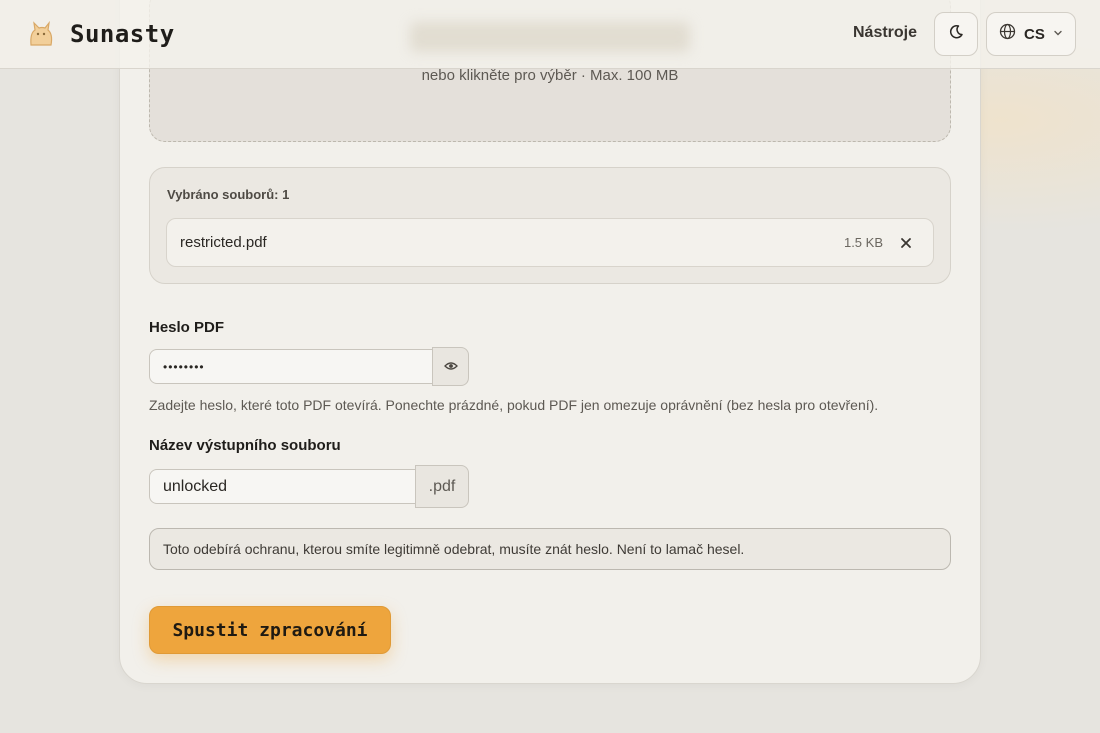  What do you see at coordinates (122, 34) in the screenshot?
I see `brand-name: Sunasty` at bounding box center [122, 34].